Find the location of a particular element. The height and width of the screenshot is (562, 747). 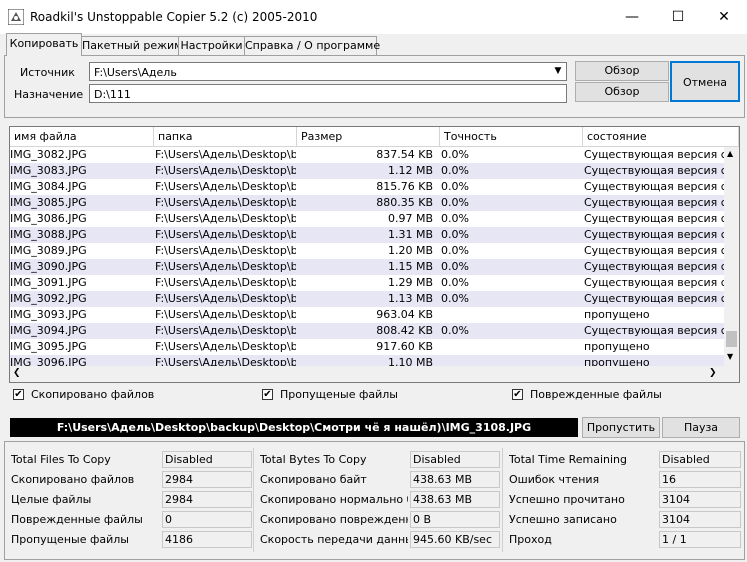

column-header-size: Размер is located at coordinates (368, 137).